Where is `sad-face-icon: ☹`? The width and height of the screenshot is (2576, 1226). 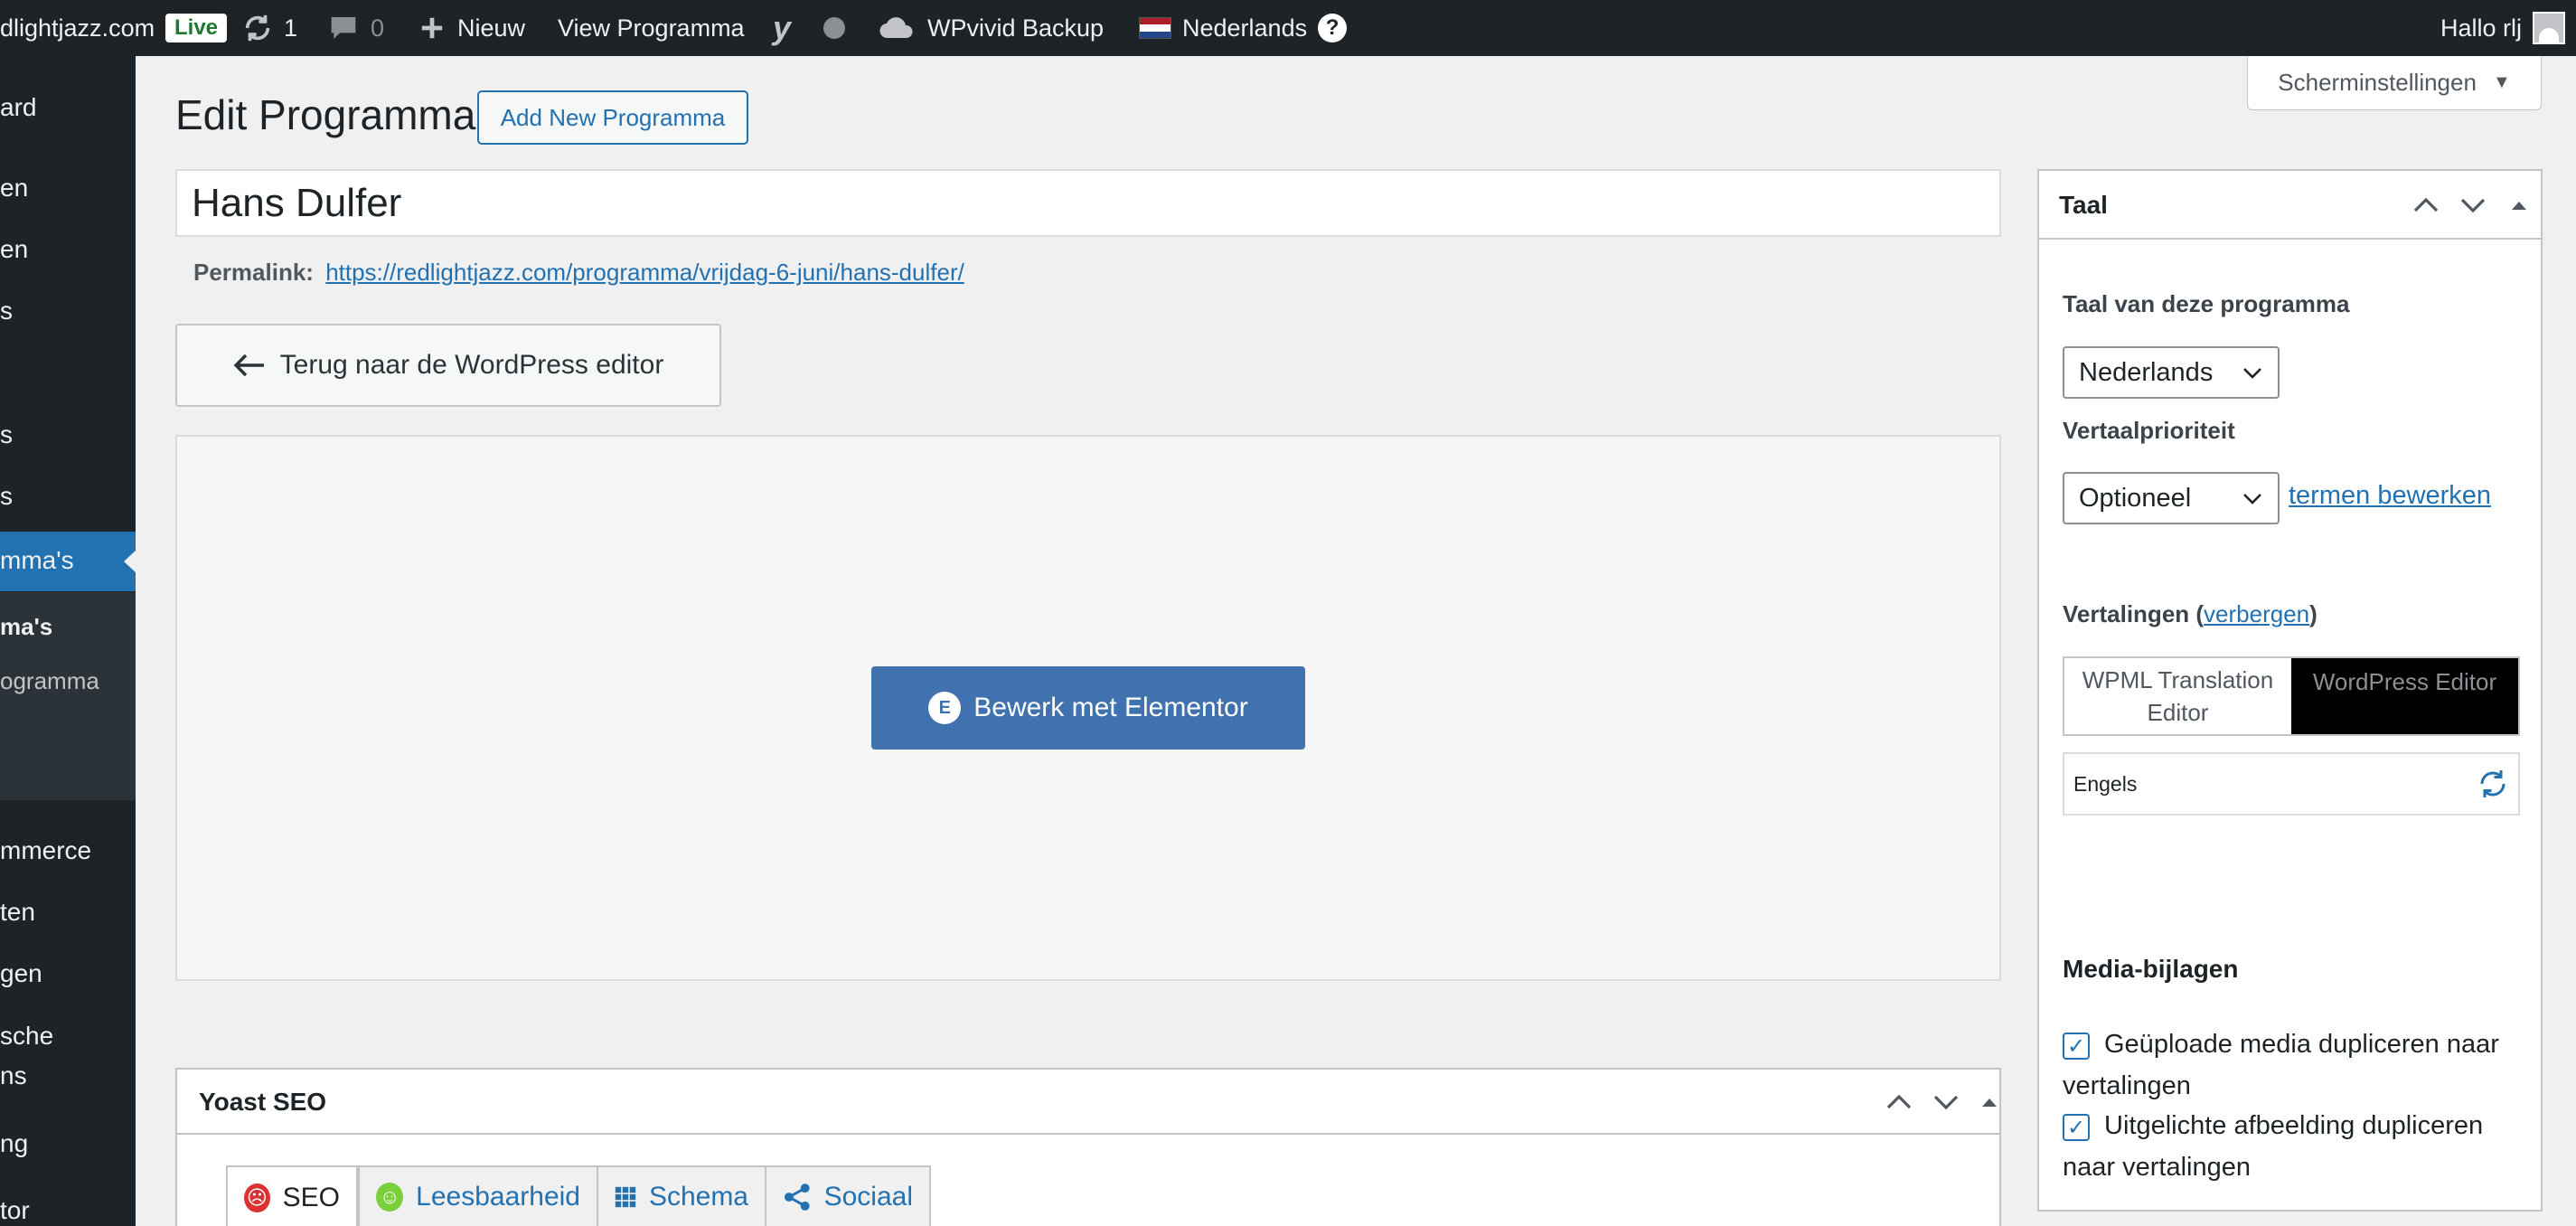 sad-face-icon: ☹ is located at coordinates (257, 1198).